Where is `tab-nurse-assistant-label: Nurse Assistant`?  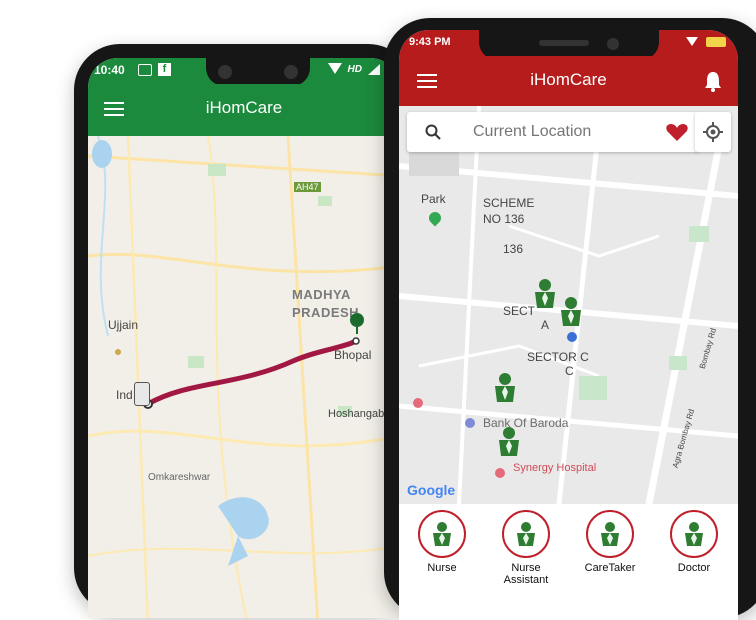
tab-nurse-assistant-label: Nurse Assistant is located at coordinates (526, 574).